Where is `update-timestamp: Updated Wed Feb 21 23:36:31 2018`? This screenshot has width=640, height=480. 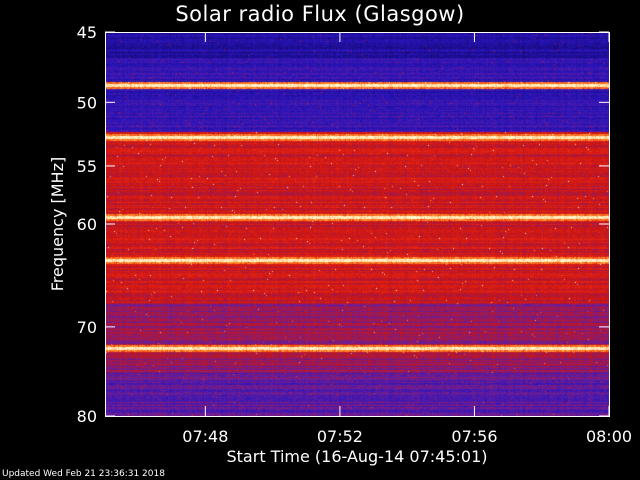
update-timestamp: Updated Wed Feb 21 23:36:31 2018 is located at coordinates (83, 474).